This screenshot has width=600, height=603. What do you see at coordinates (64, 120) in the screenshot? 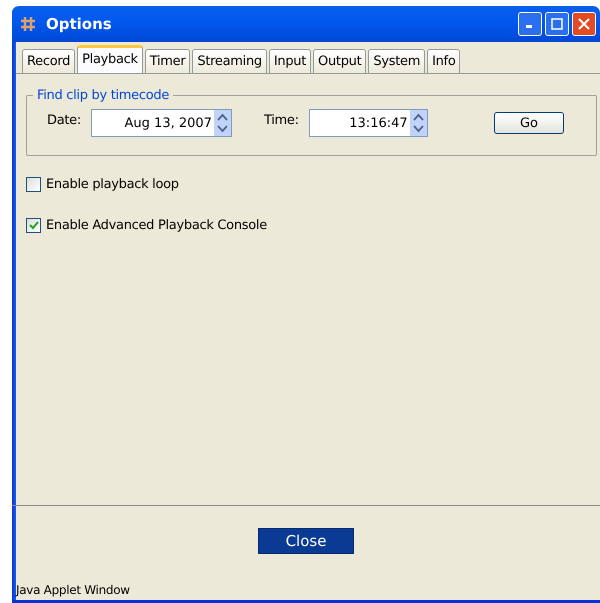
I see `field-label: Date:` at bounding box center [64, 120].